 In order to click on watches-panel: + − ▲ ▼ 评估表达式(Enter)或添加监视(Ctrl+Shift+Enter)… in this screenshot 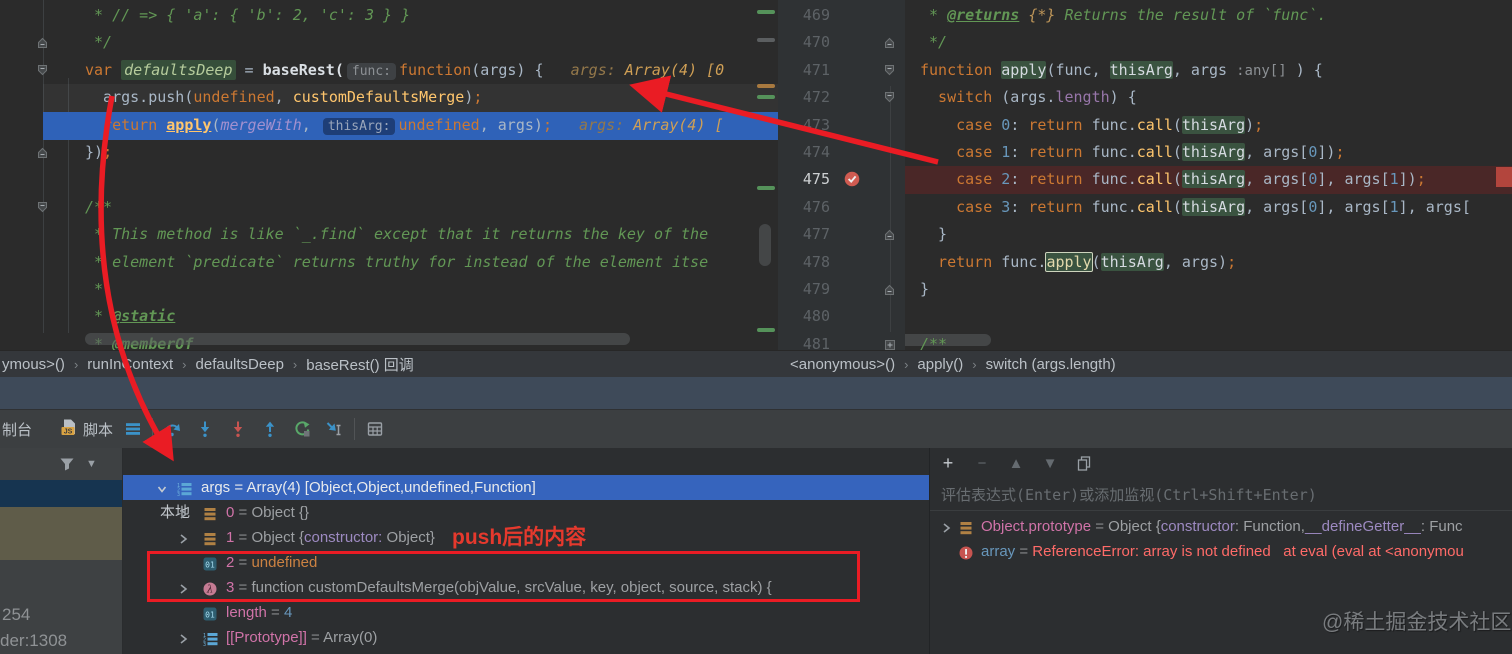, I will do `click(1220, 551)`.